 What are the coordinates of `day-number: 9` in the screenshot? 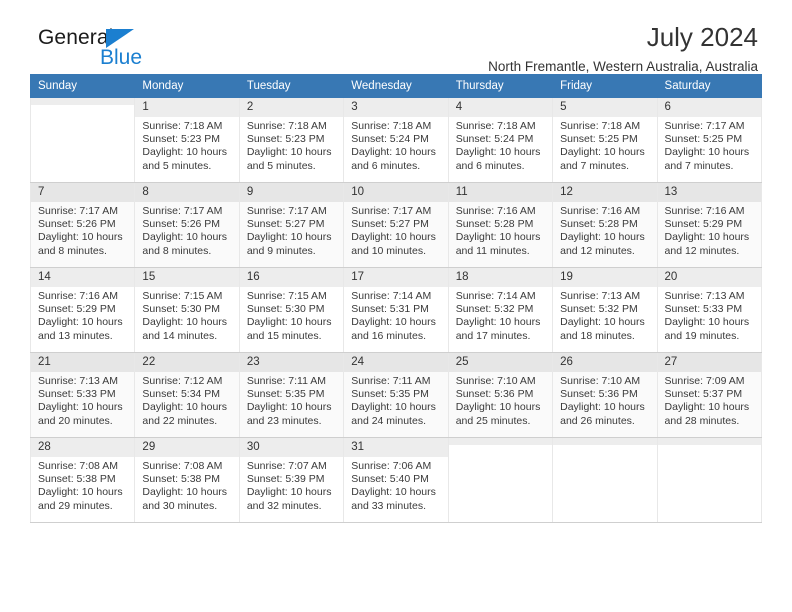 It's located at (291, 192).